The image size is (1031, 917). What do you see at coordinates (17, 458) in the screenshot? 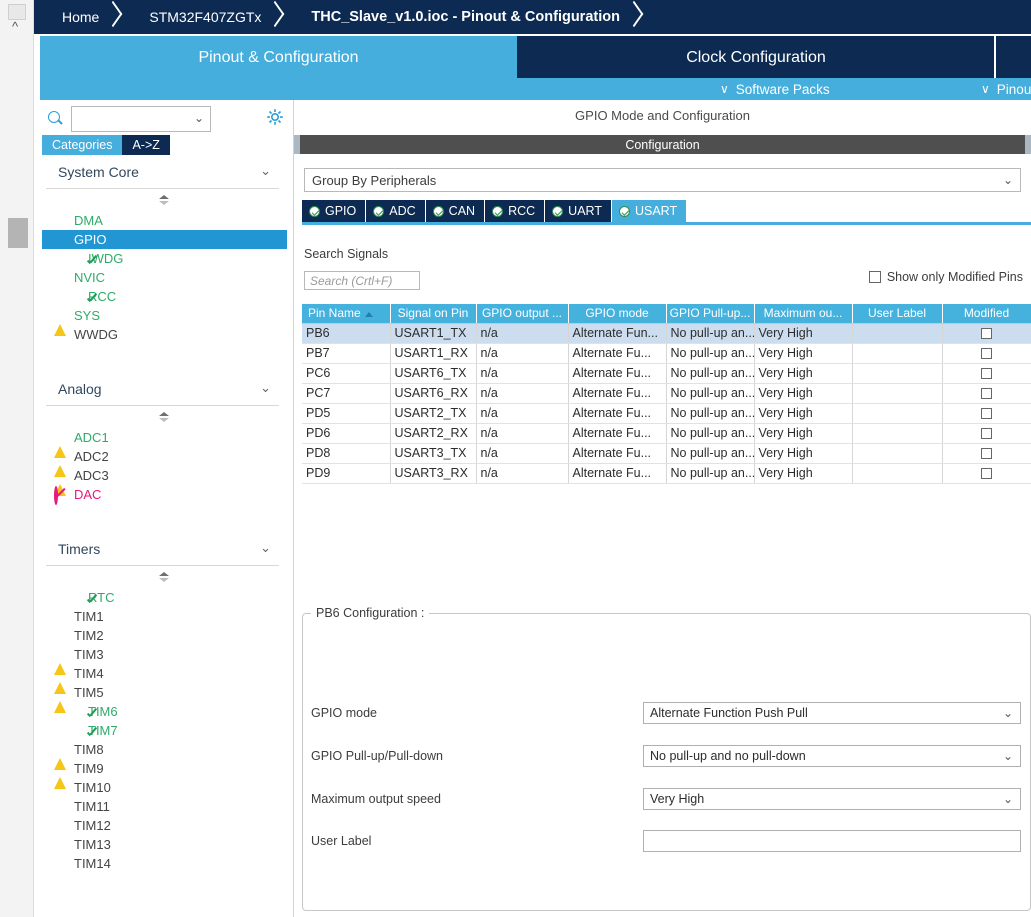
I see `window-vertical-scrollbar: ^` at bounding box center [17, 458].